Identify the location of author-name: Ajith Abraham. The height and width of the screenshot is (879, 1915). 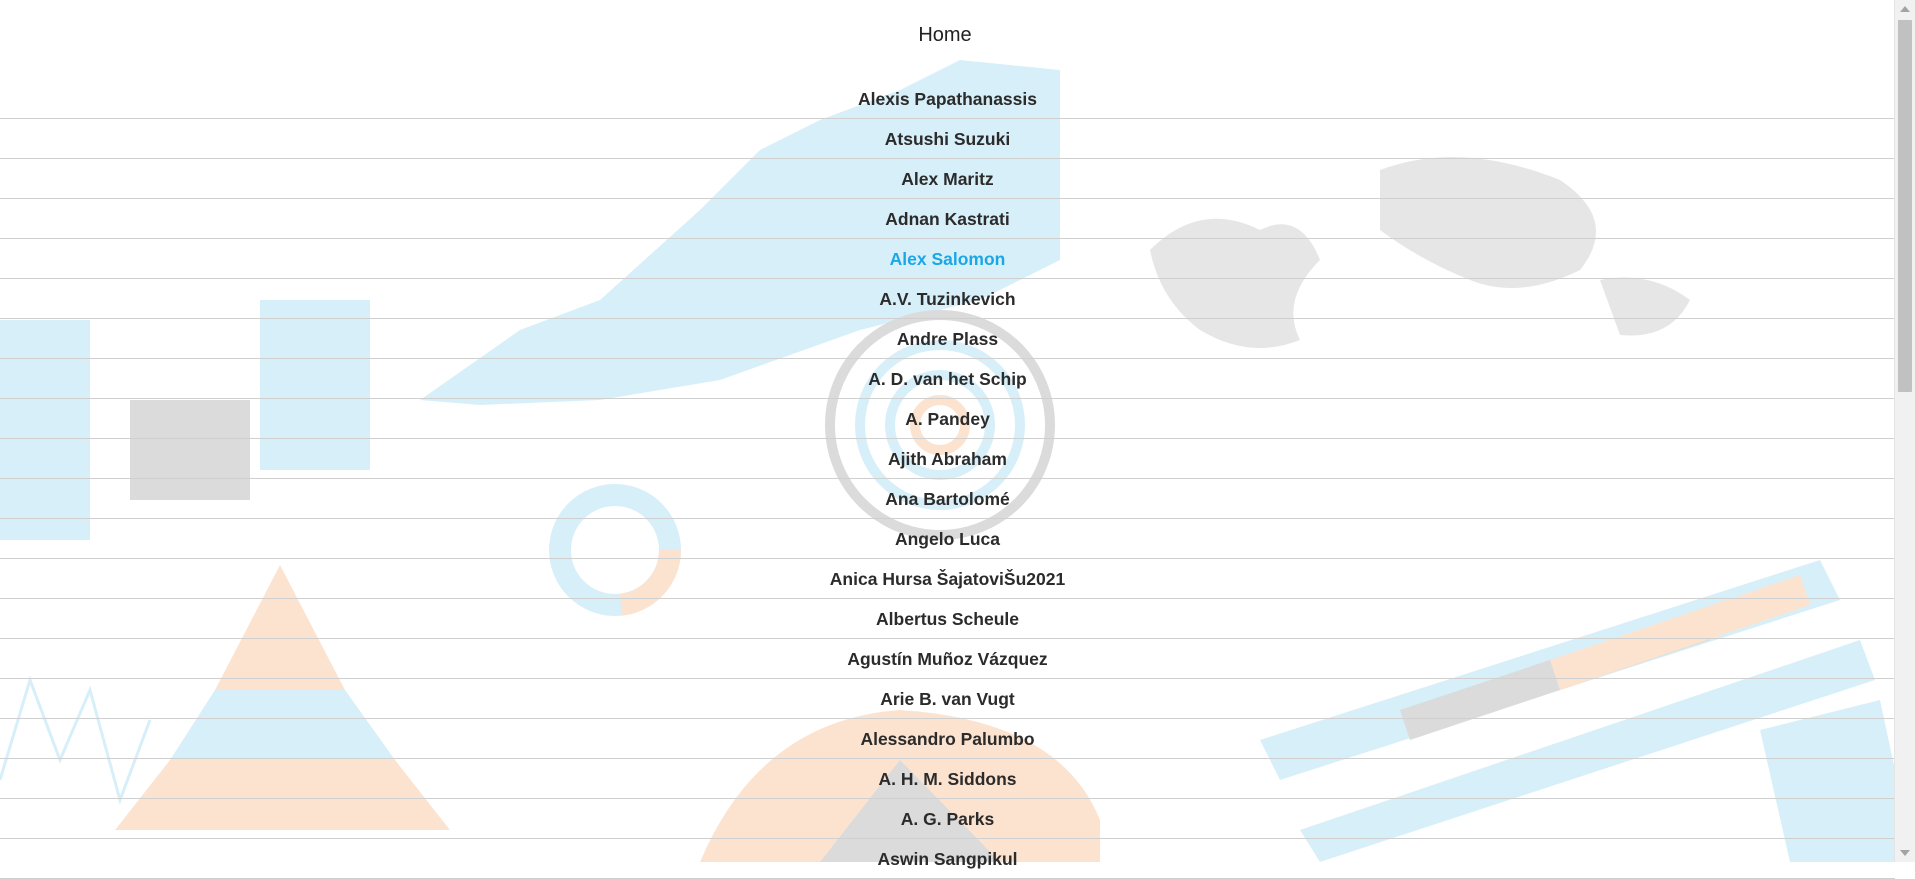
(947, 459).